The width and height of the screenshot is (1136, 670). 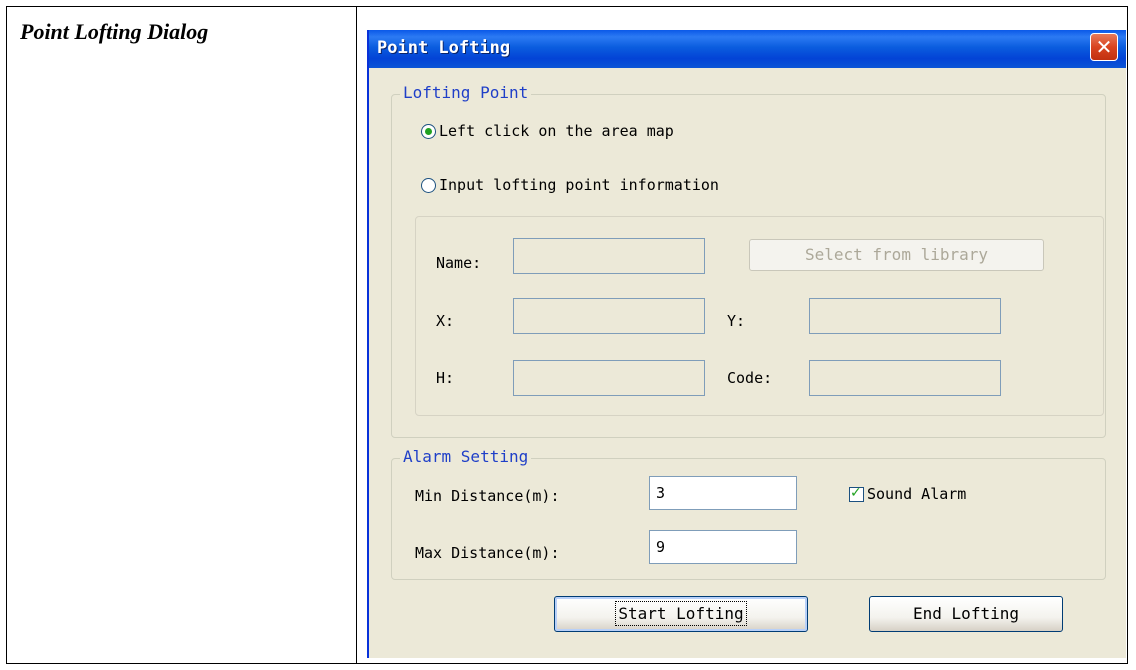 What do you see at coordinates (916, 494) in the screenshot?
I see `sound-alarm-label: Sound Alarm` at bounding box center [916, 494].